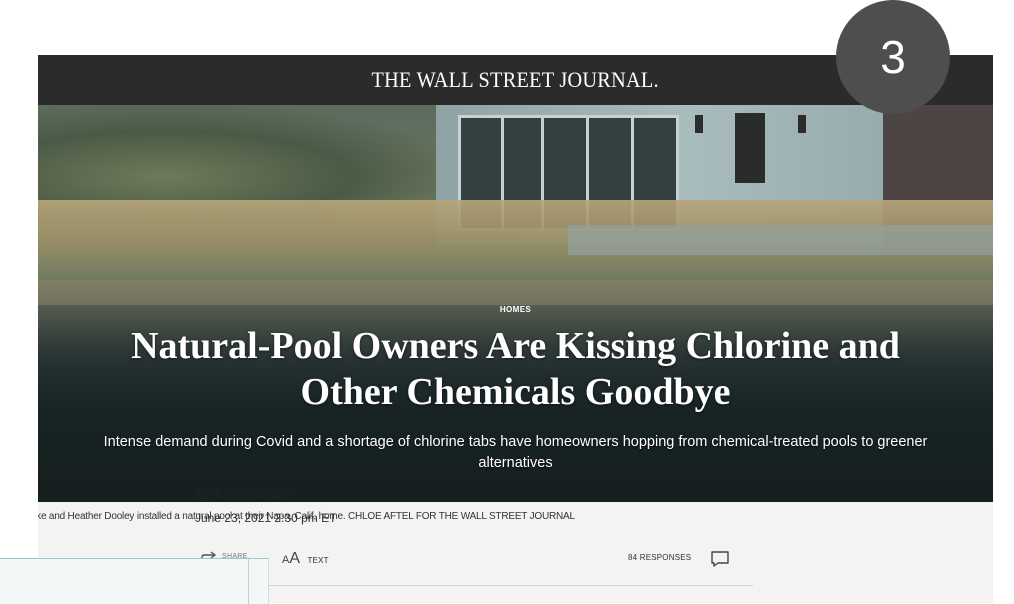 This screenshot has height=604, width=1014. What do you see at coordinates (134, 581) in the screenshot?
I see `overlay-panel` at bounding box center [134, 581].